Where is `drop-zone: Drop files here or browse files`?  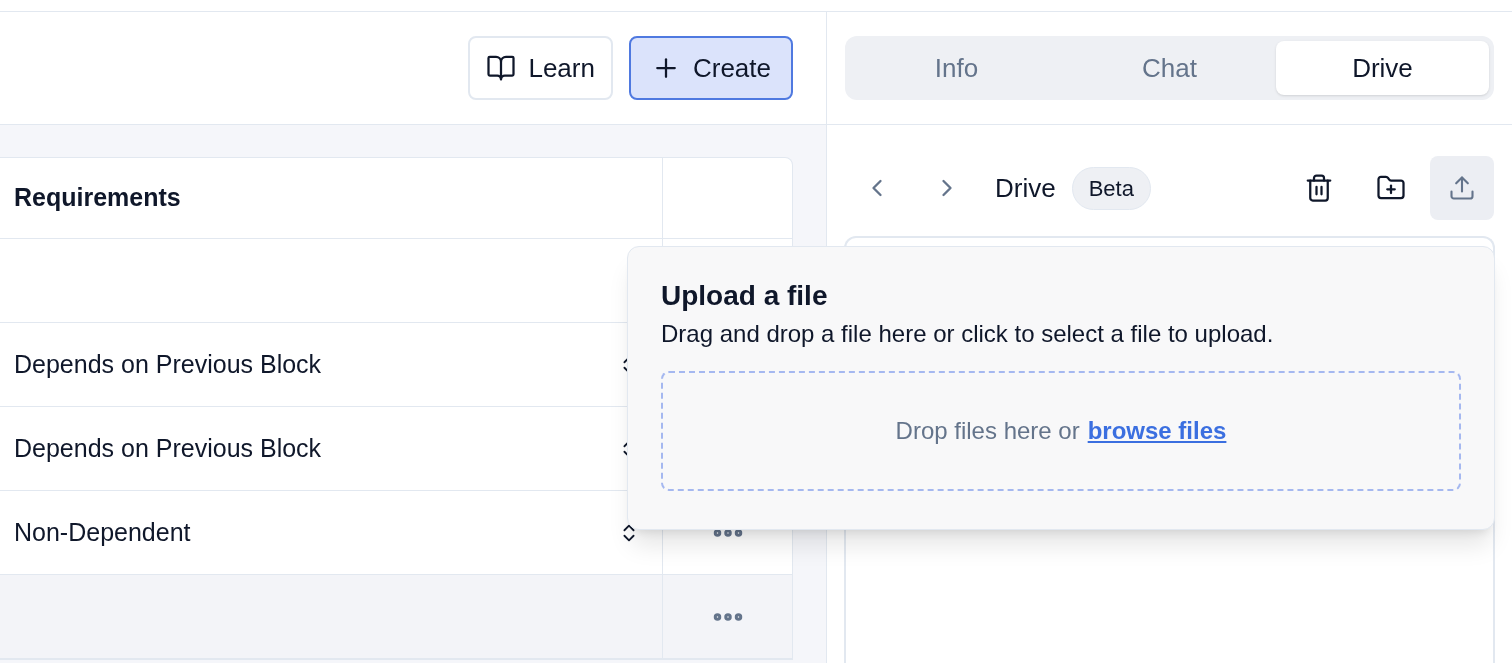 drop-zone: Drop files here or browse files is located at coordinates (1061, 431).